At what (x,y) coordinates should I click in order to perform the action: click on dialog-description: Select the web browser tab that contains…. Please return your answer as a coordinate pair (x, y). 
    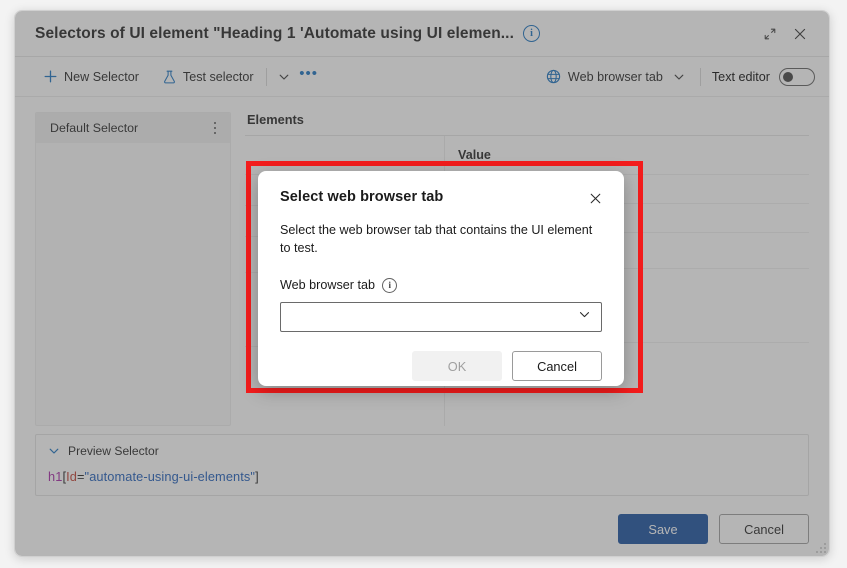
    Looking at the image, I should click on (436, 239).